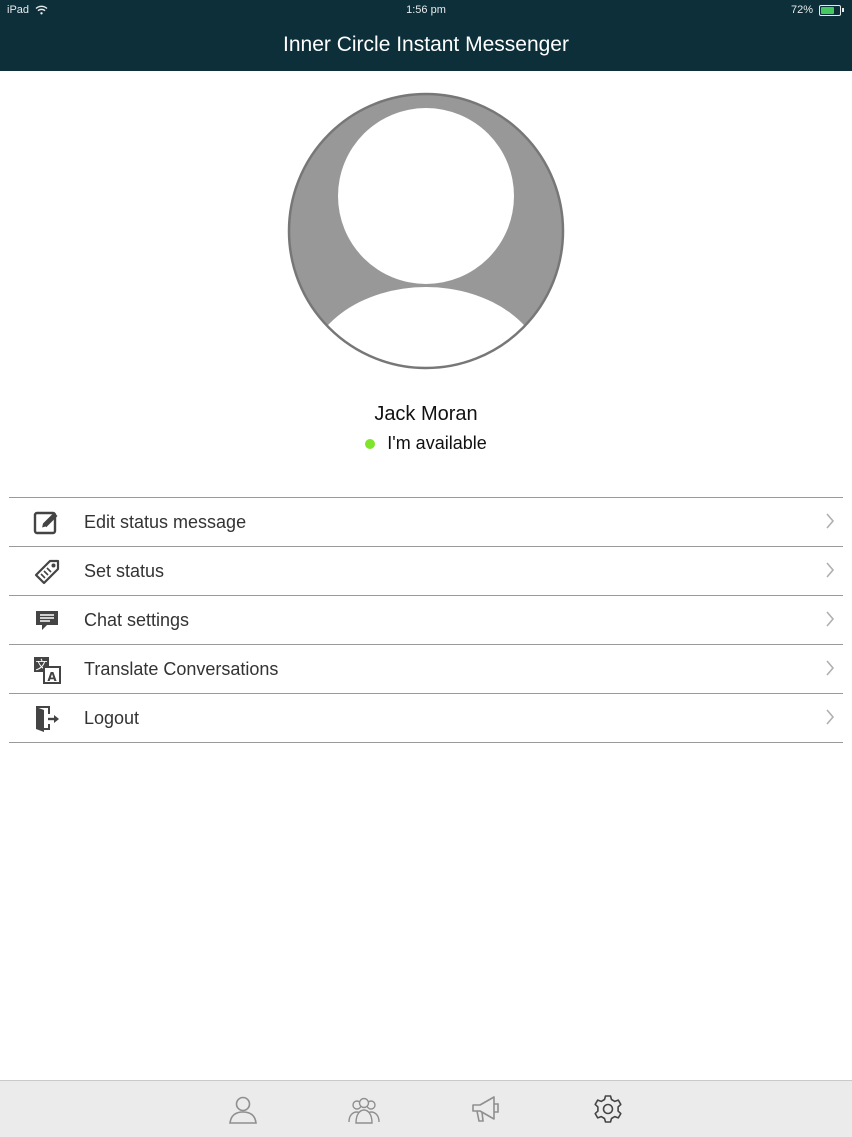  What do you see at coordinates (486, 1109) in the screenshot?
I see `megaphone-icon` at bounding box center [486, 1109].